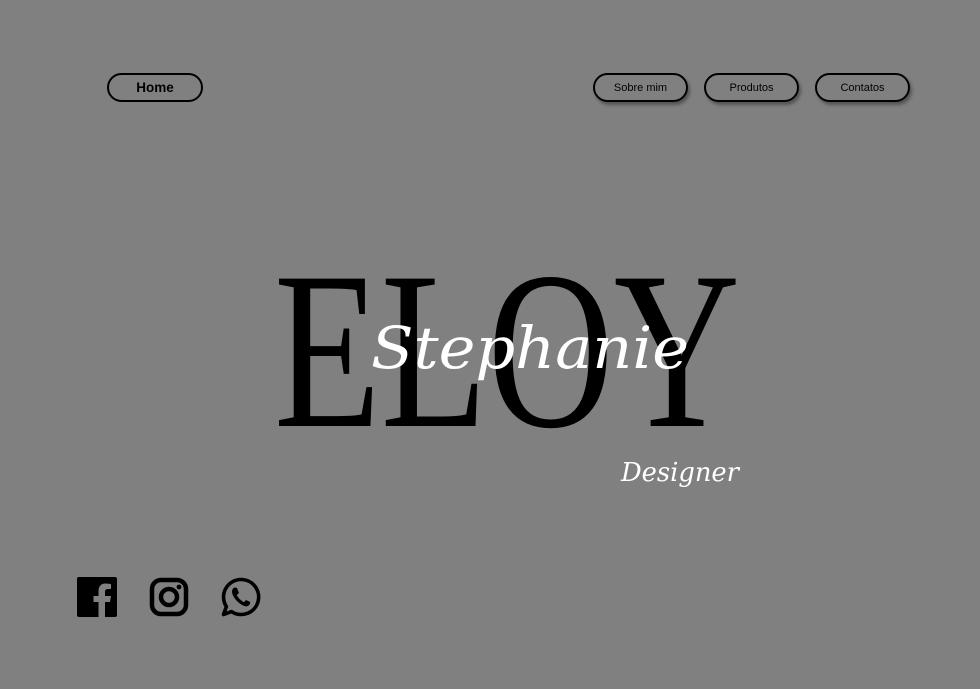 The image size is (980, 689). Describe the element at coordinates (241, 597) in the screenshot. I see `whatsapp-icon` at that location.